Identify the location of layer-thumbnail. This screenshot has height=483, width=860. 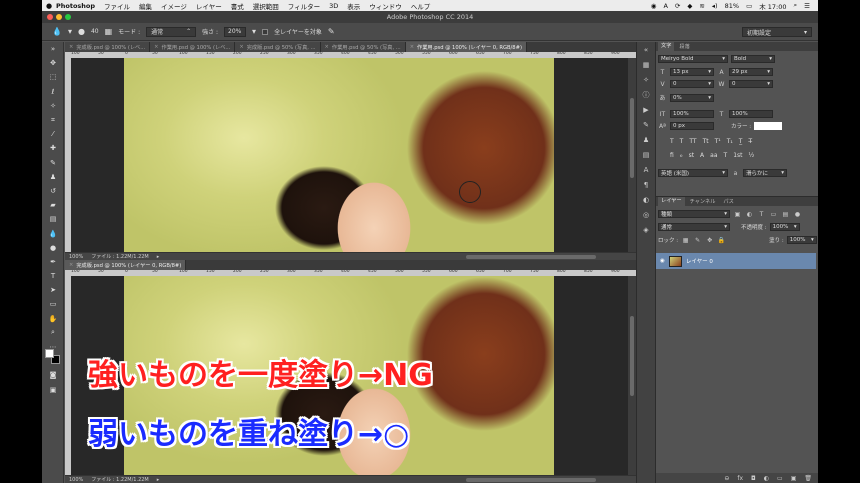
(675, 261).